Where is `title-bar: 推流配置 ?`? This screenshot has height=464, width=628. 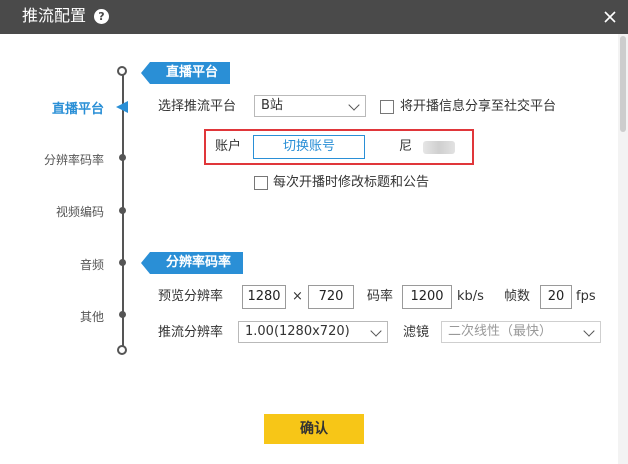 title-bar: 推流配置 ? is located at coordinates (314, 17).